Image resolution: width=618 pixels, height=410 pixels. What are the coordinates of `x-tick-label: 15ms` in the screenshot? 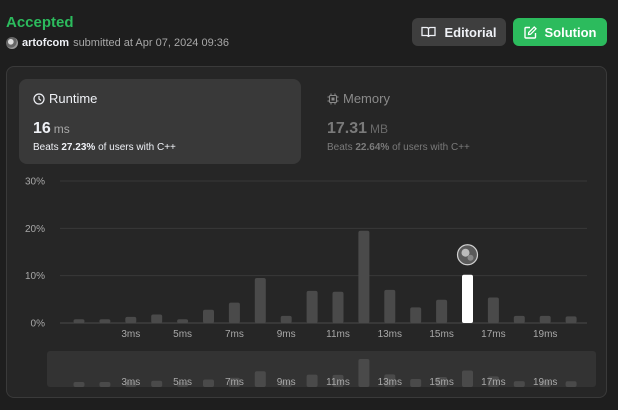 It's located at (441, 334).